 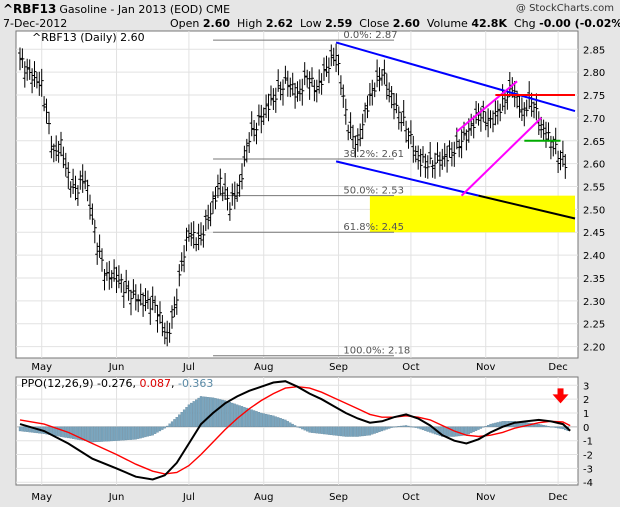 I want to click on price-y-tick-label: 2.25, so click(x=594, y=325).